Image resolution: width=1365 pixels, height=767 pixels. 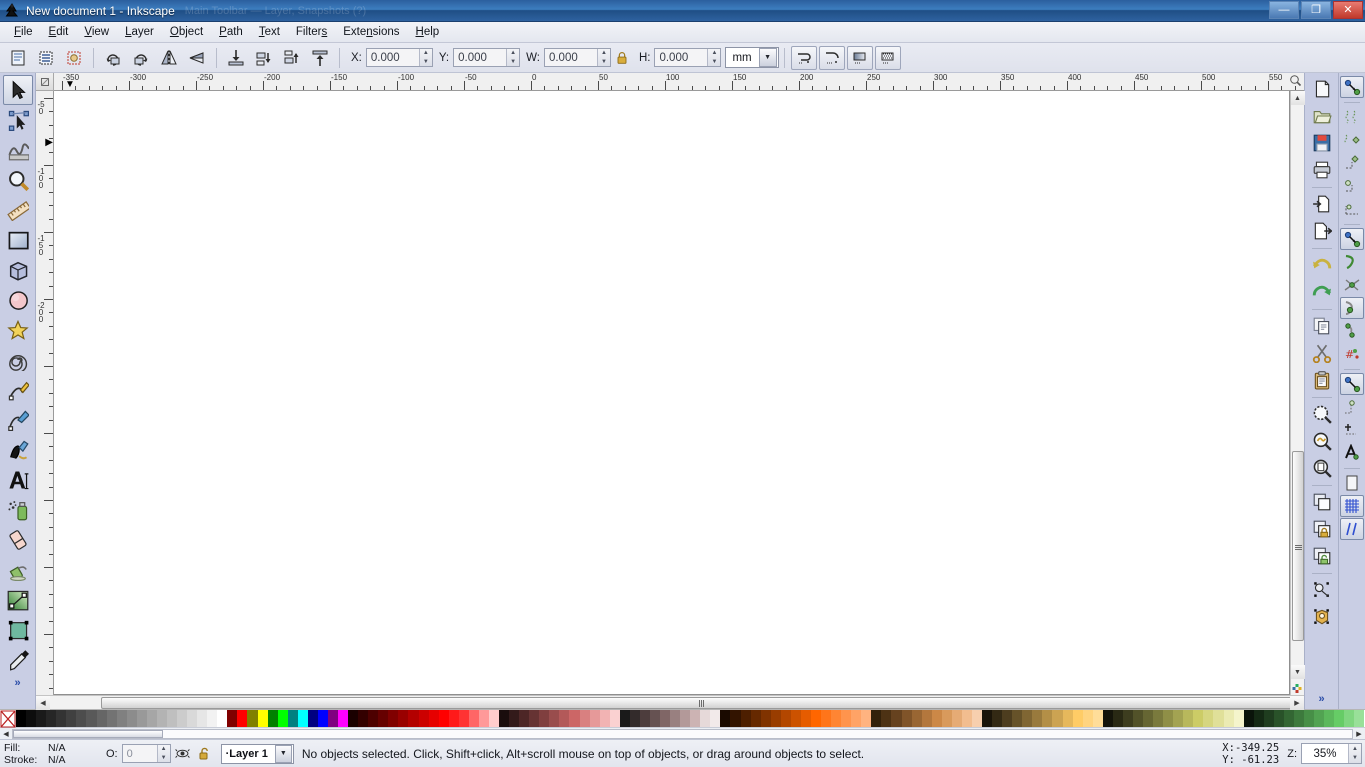 I want to click on rotate-90-cw-icon, so click(x=141, y=58).